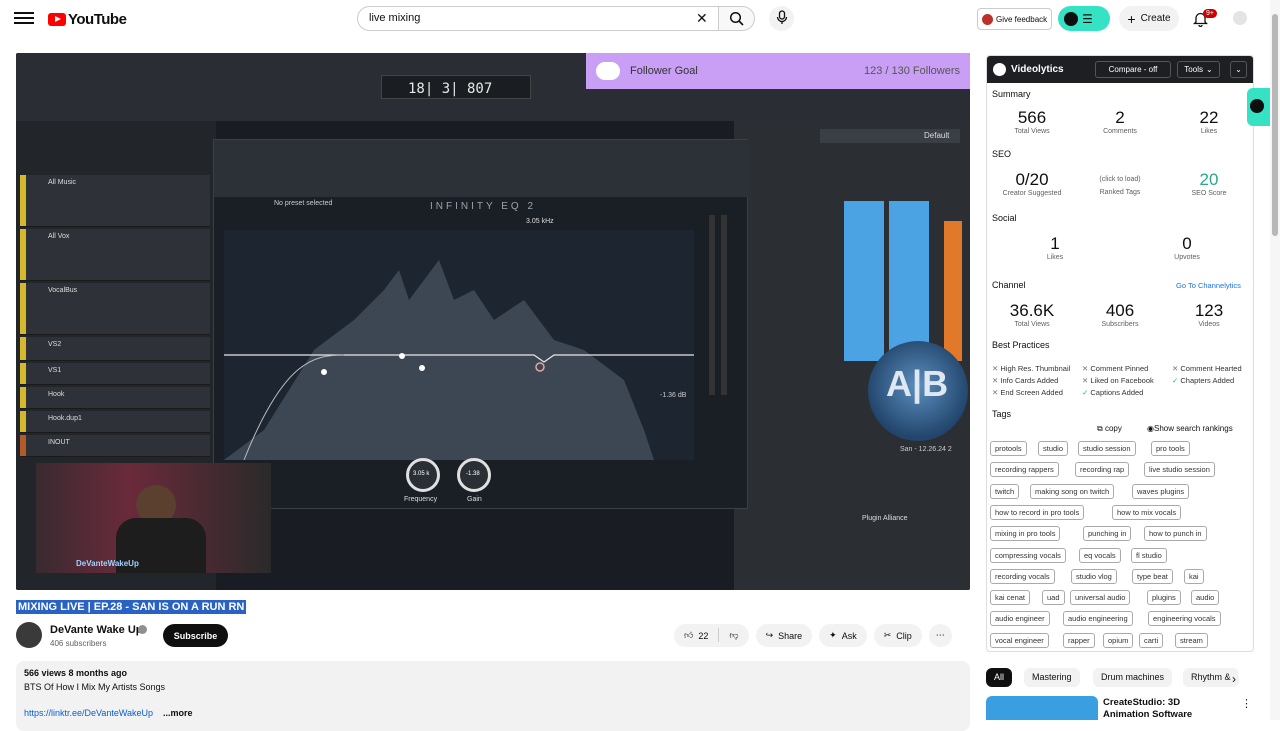  What do you see at coordinates (1004, 218) in the screenshot?
I see `social-label: Social` at bounding box center [1004, 218].